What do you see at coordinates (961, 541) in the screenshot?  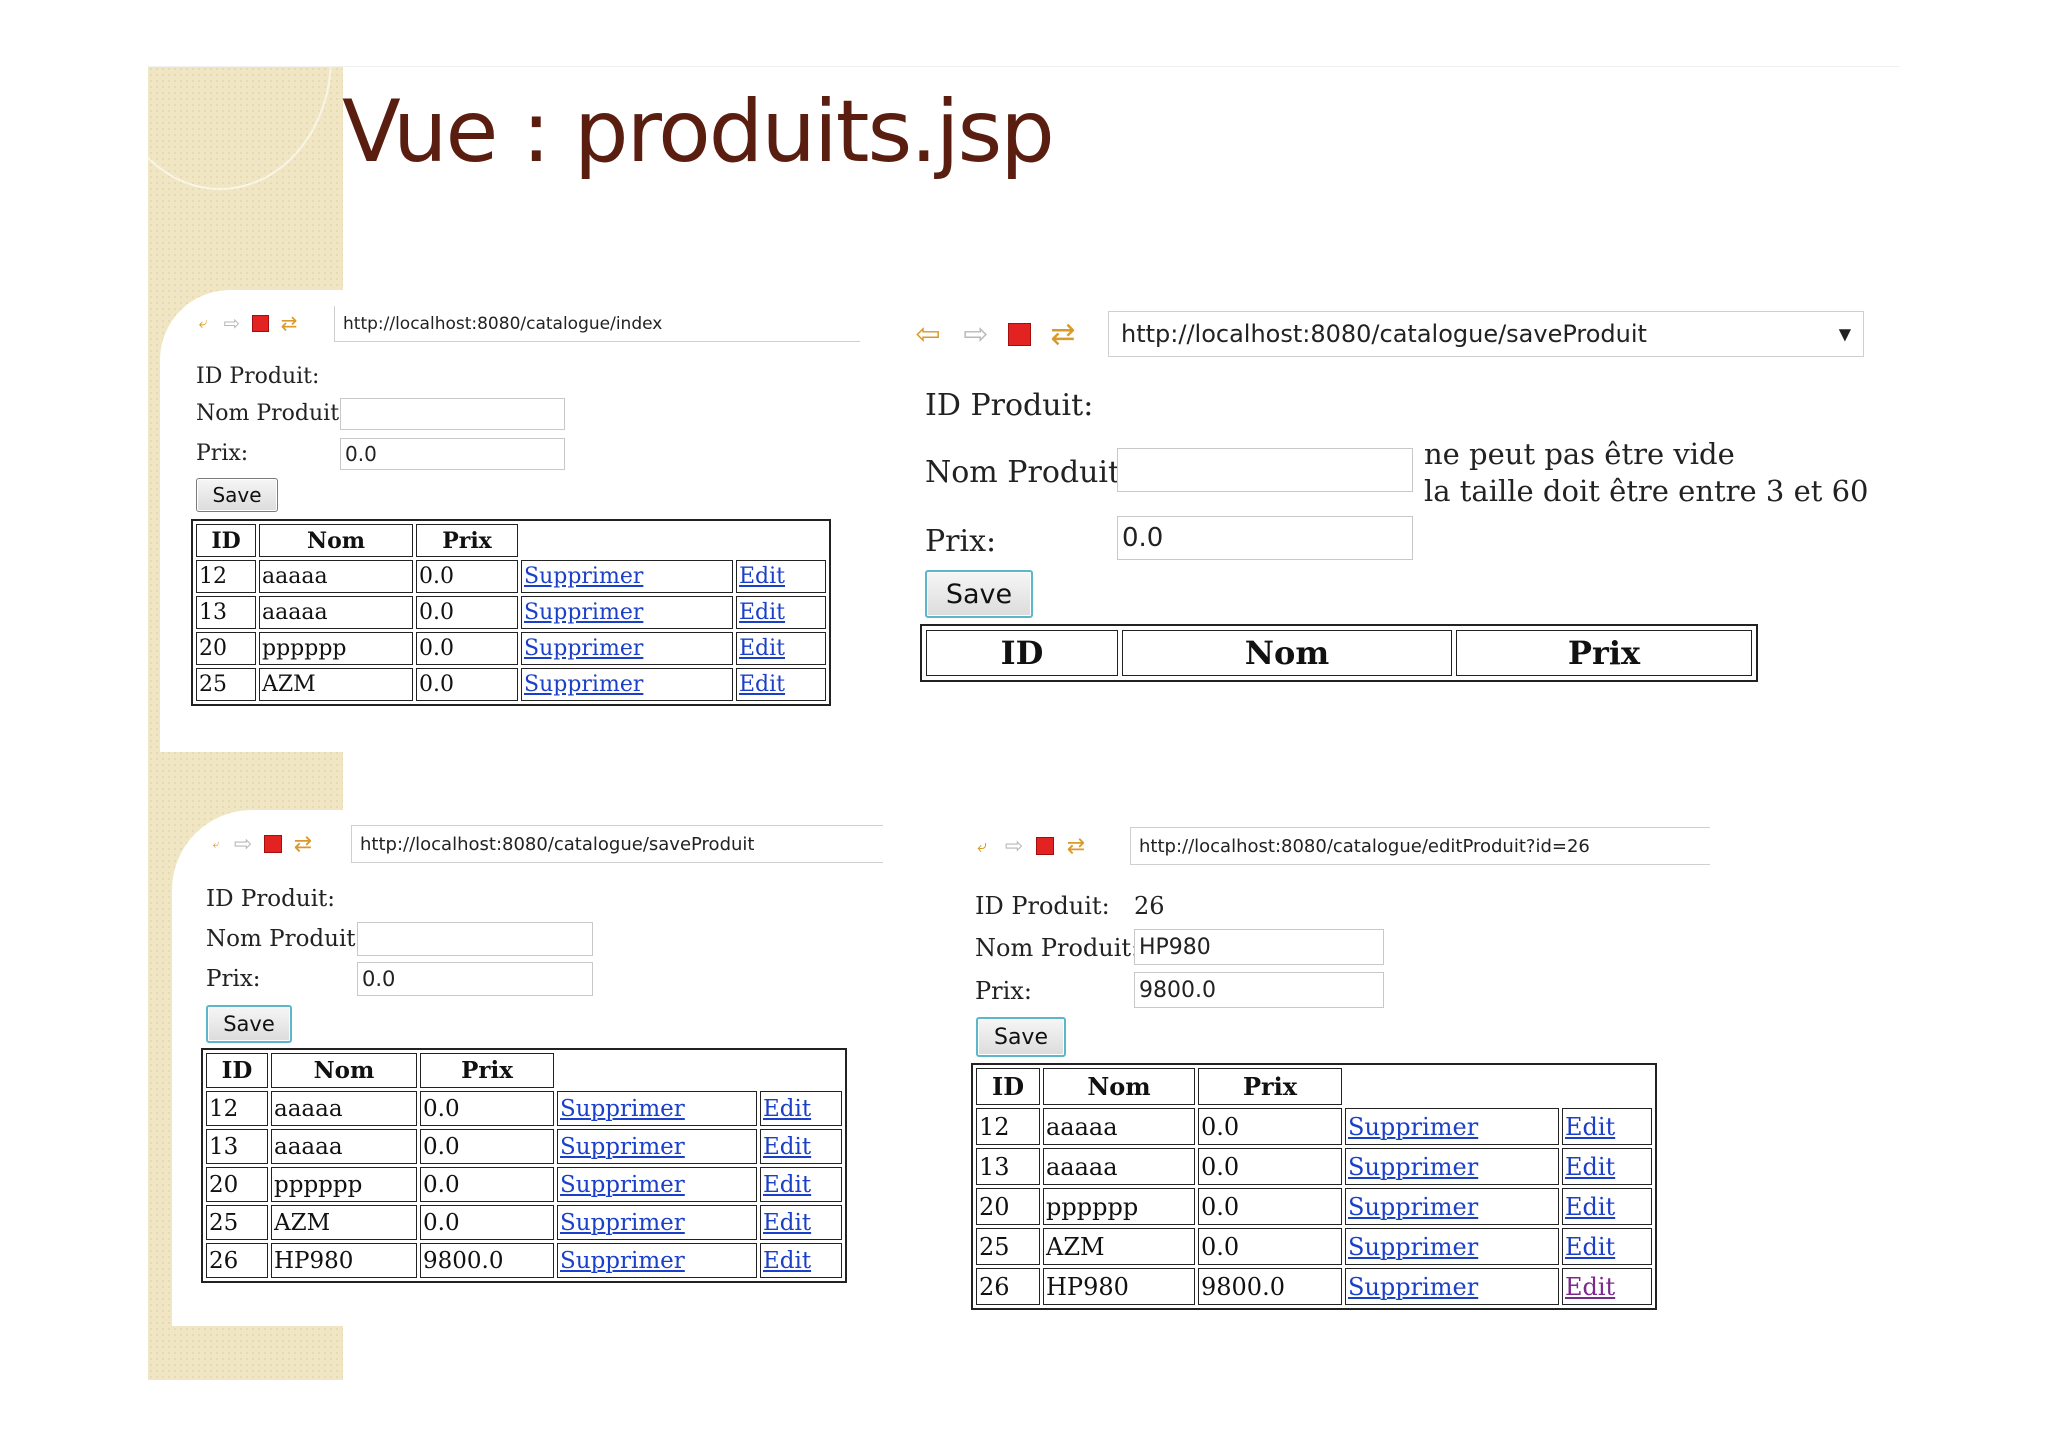 I see `prix-label: Prix:` at bounding box center [961, 541].